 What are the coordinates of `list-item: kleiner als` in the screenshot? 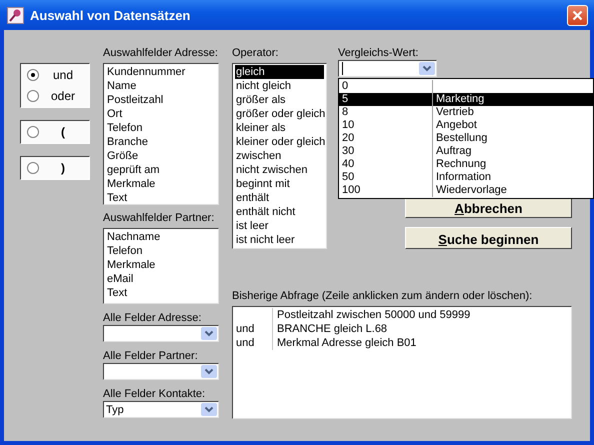 It's located at (279, 128).